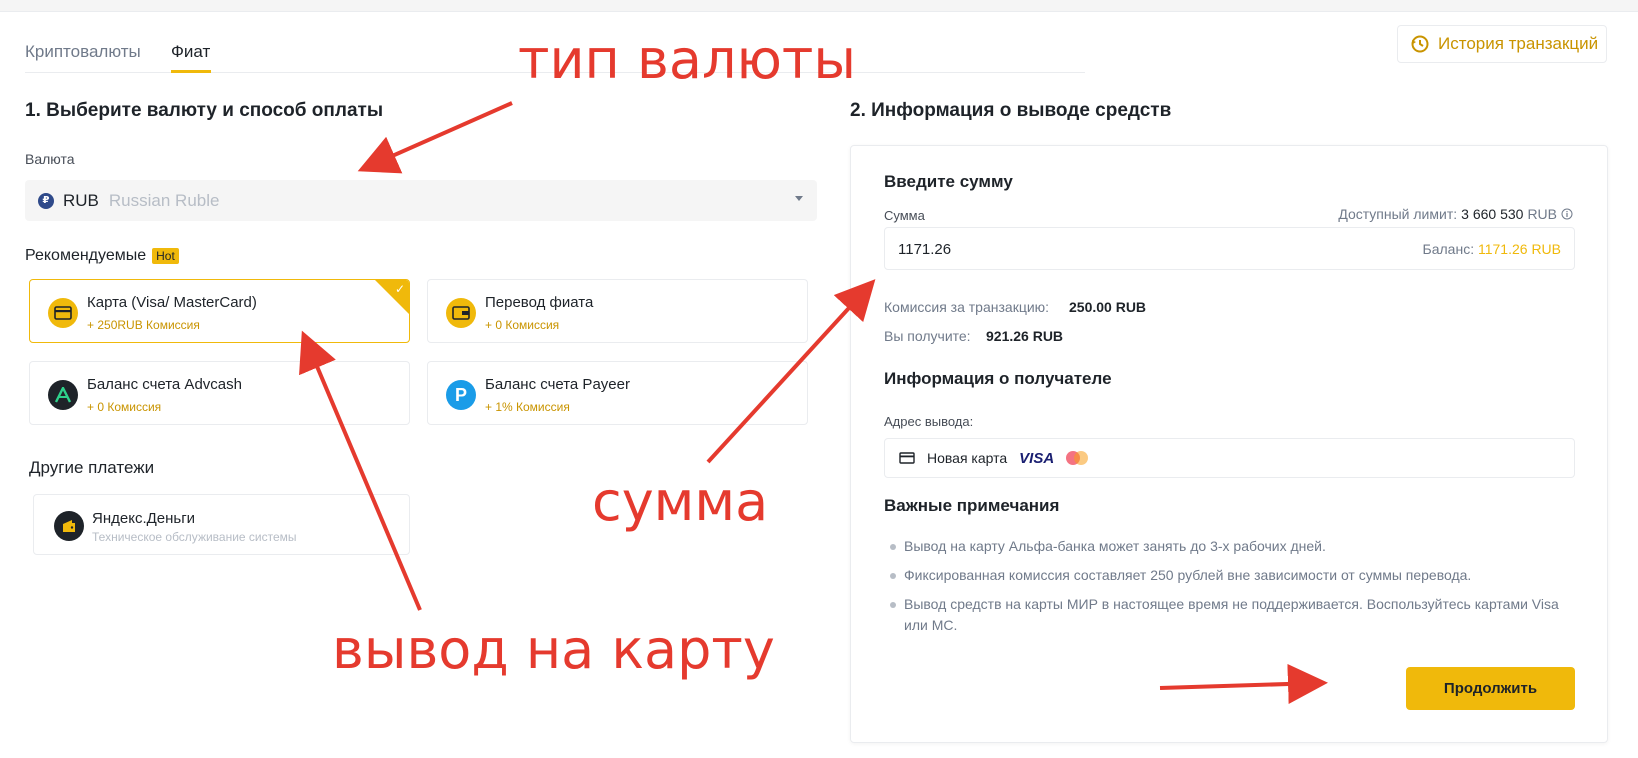  Describe the element at coordinates (143, 325) in the screenshot. I see `method-fee: + 250RUB Комиссия` at that location.